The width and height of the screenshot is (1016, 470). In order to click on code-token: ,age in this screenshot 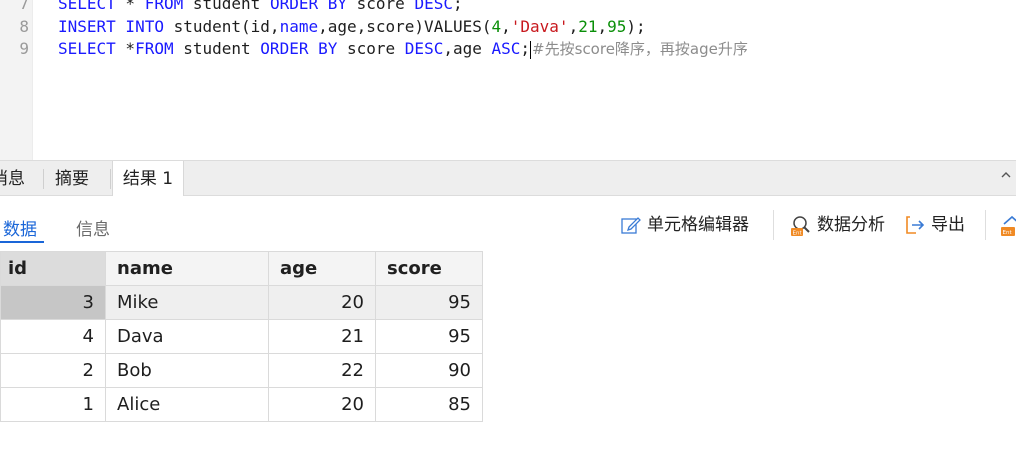, I will do `click(467, 48)`.